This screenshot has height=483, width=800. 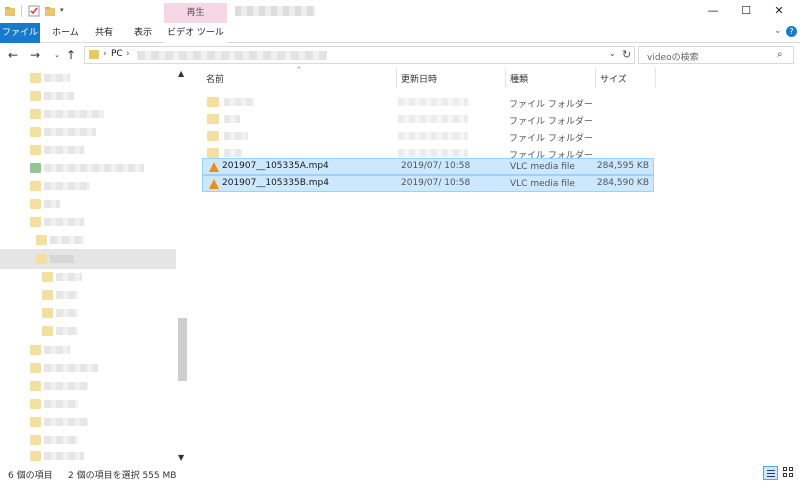 What do you see at coordinates (519, 78) in the screenshot?
I see `column-header-type: 種類` at bounding box center [519, 78].